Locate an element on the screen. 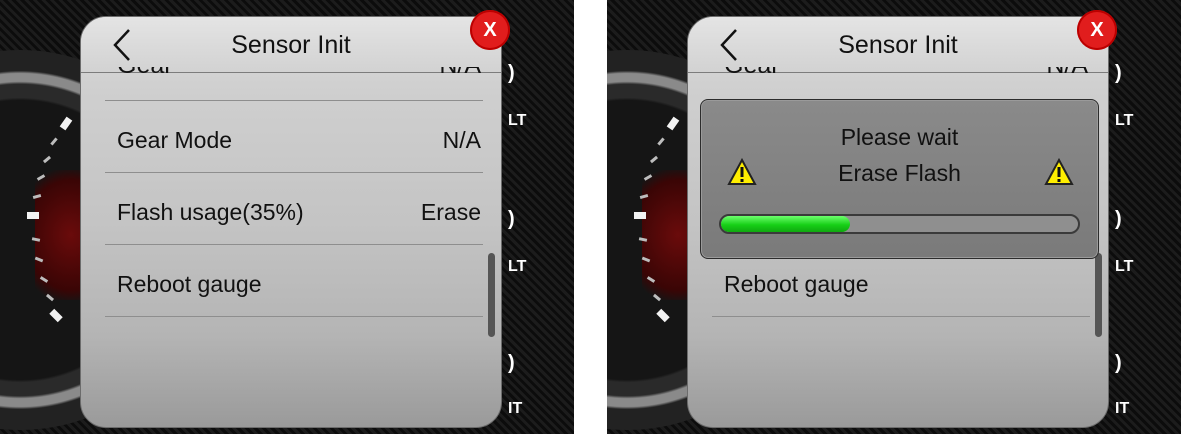 Image resolution: width=1181 pixels, height=434 pixels. progress-bar is located at coordinates (899, 224).